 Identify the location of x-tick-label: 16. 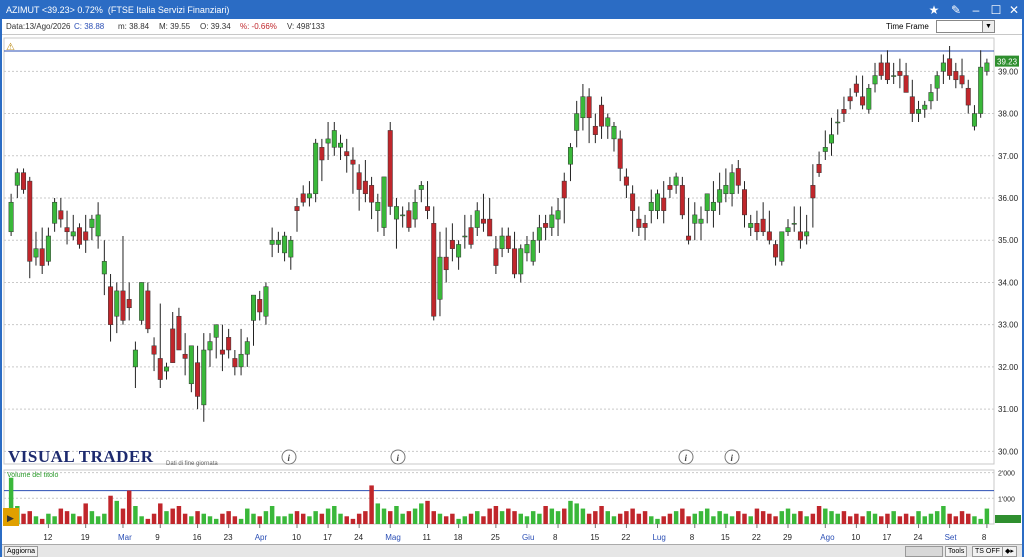
(197, 537).